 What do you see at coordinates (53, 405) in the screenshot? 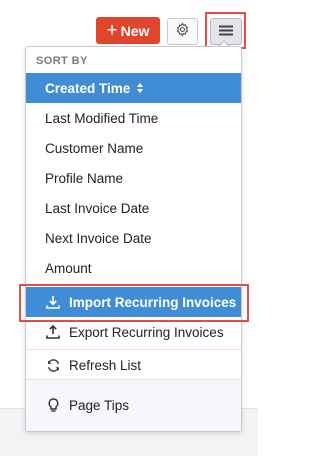
I see `lightbulb-icon` at bounding box center [53, 405].